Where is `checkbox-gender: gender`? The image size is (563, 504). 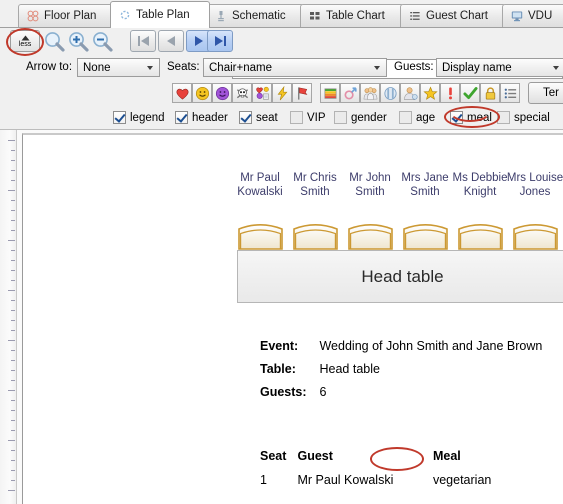
checkbox-gender: gender is located at coordinates (360, 117).